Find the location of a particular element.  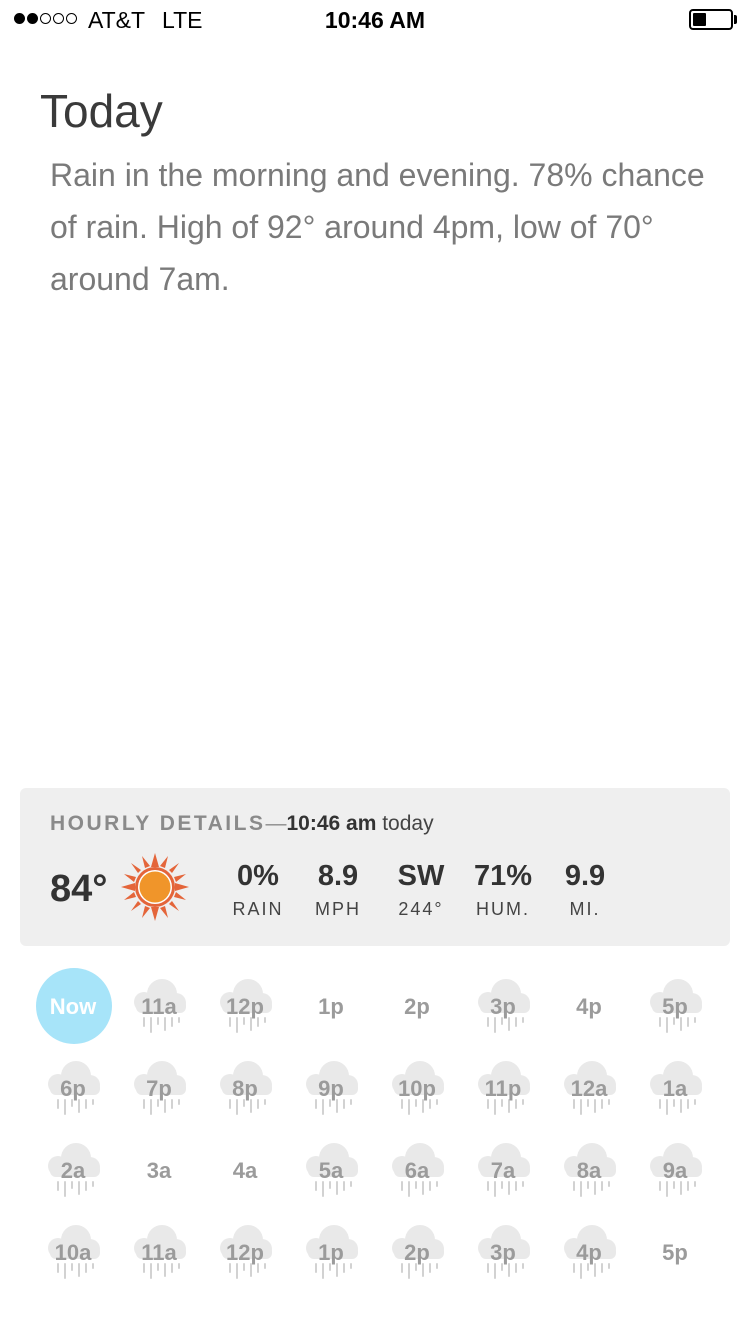

hour-label: 10a is located at coordinates (73, 1252).